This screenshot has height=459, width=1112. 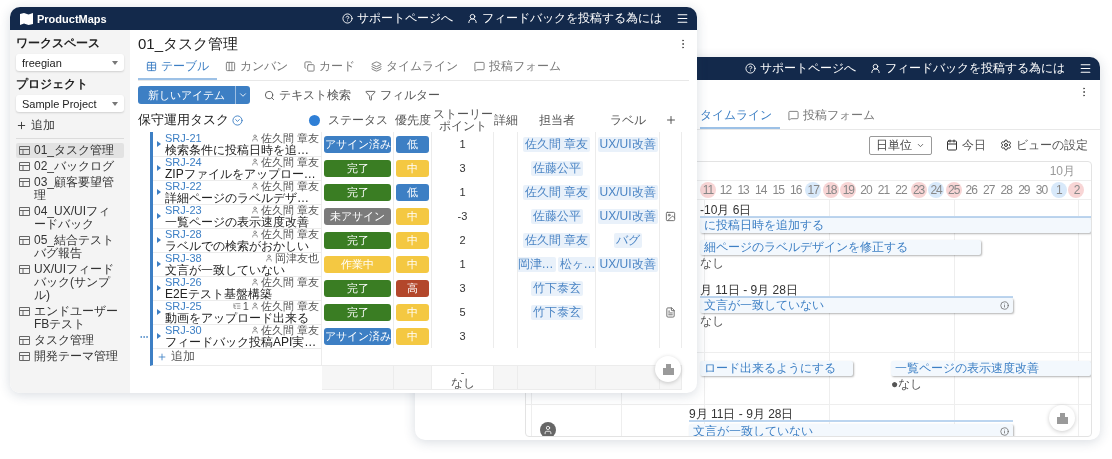 What do you see at coordinates (70, 125) in the screenshot?
I see `add-link: 追加` at bounding box center [70, 125].